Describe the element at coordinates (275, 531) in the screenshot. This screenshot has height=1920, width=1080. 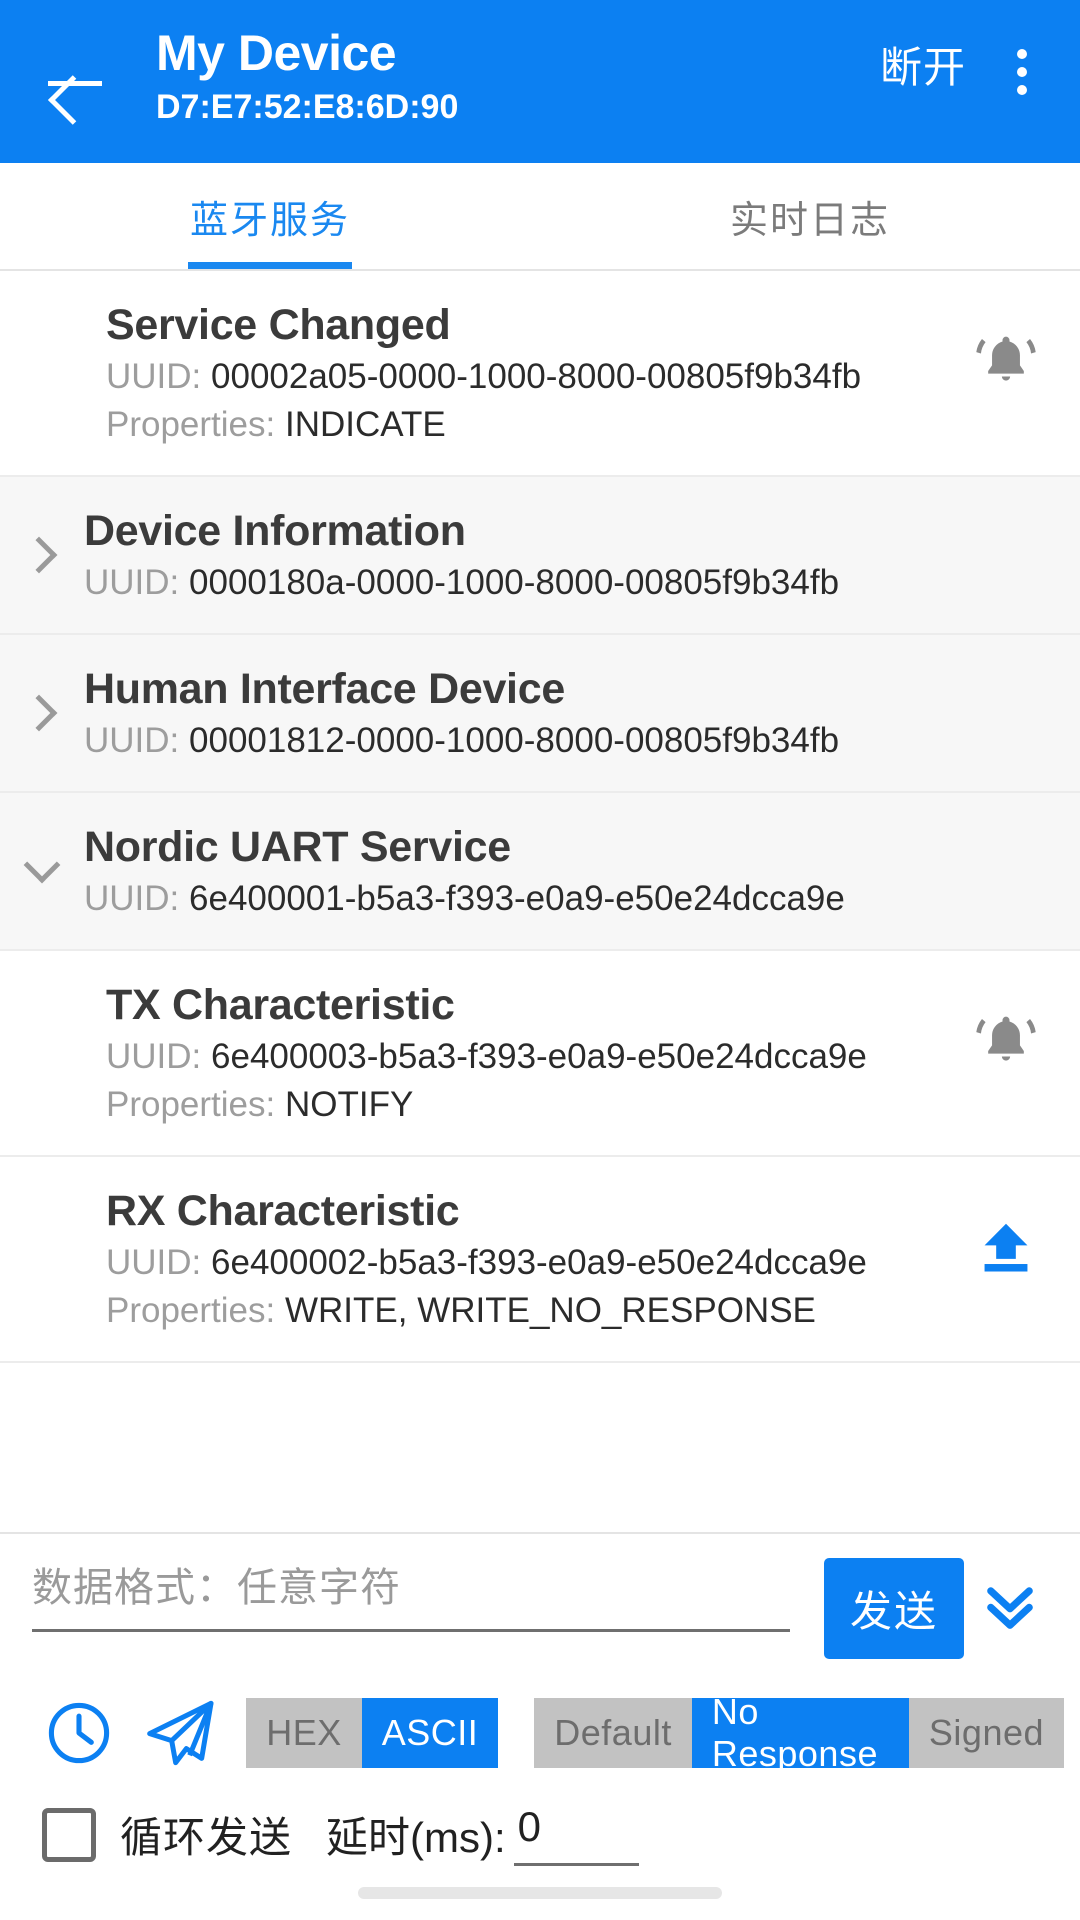
I see `row-title: Device Information` at that location.